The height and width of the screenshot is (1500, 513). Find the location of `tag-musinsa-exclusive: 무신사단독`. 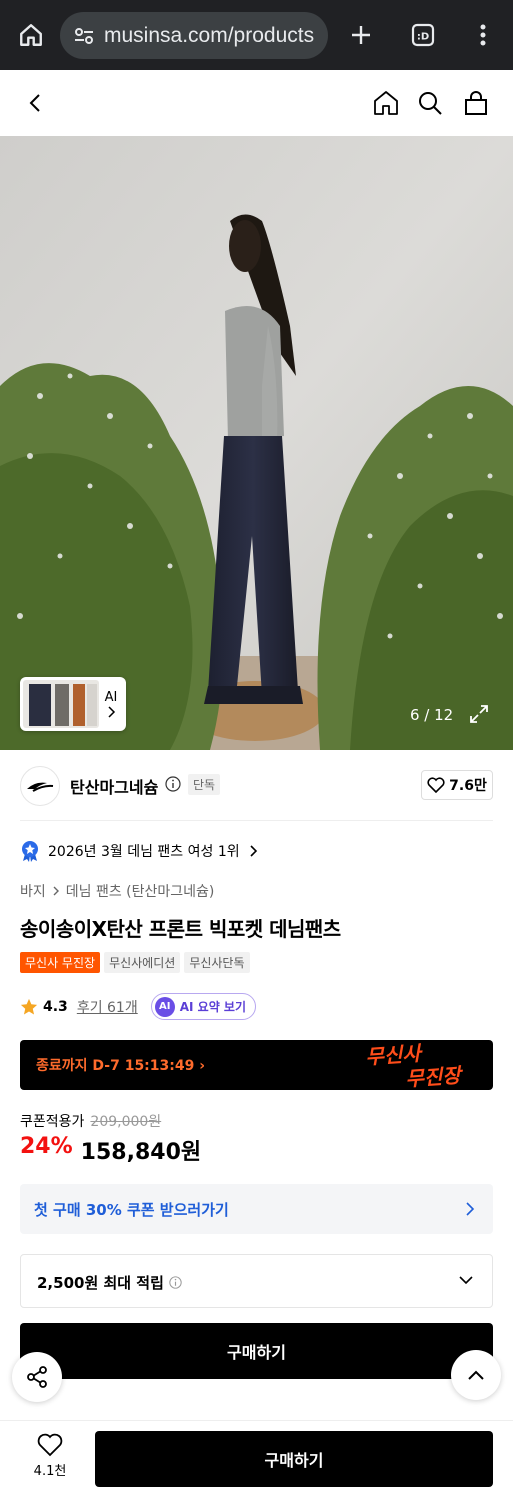

tag-musinsa-exclusive: 무신사단독 is located at coordinates (217, 962).